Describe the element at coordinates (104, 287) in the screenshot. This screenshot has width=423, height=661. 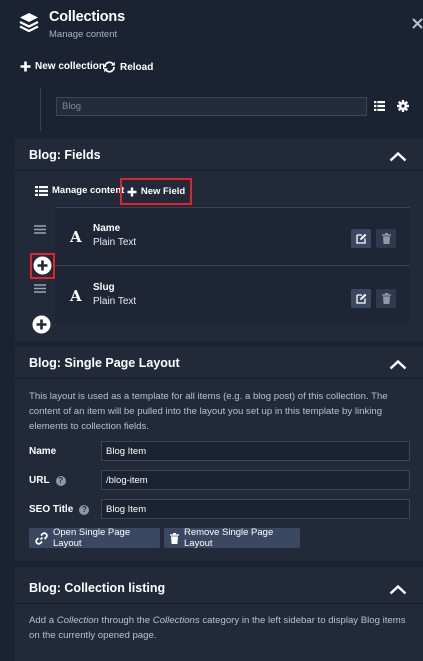
I see `field-name: Slug` at that location.